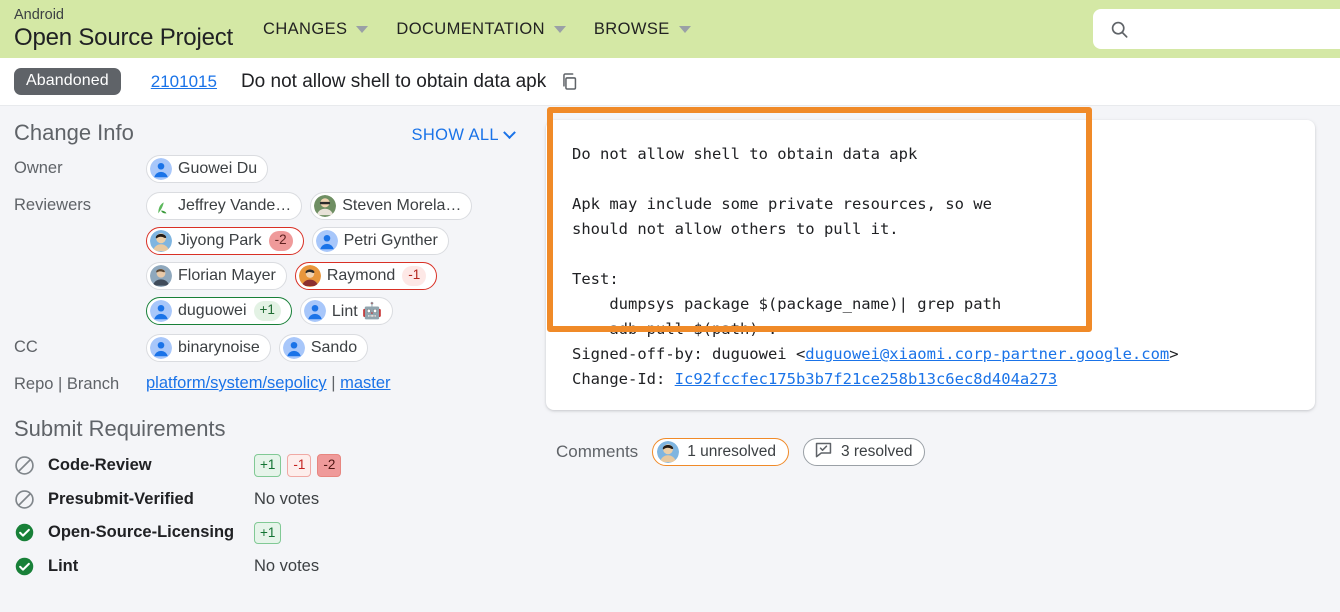 This screenshot has height=612, width=1340. I want to click on vote-badge: +1, so click(267, 311).